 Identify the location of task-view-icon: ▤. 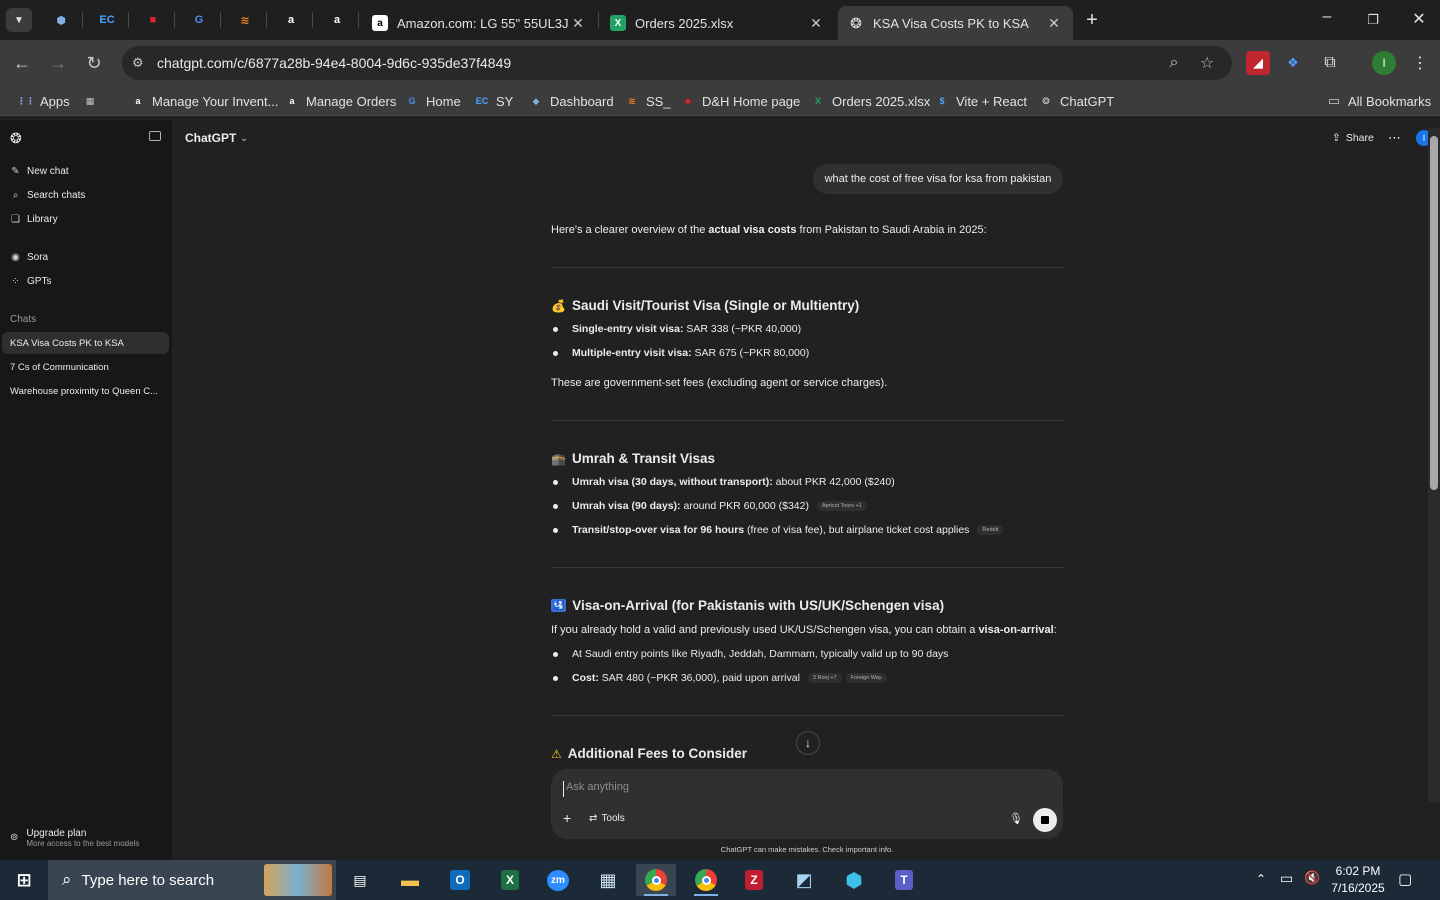
(360, 880).